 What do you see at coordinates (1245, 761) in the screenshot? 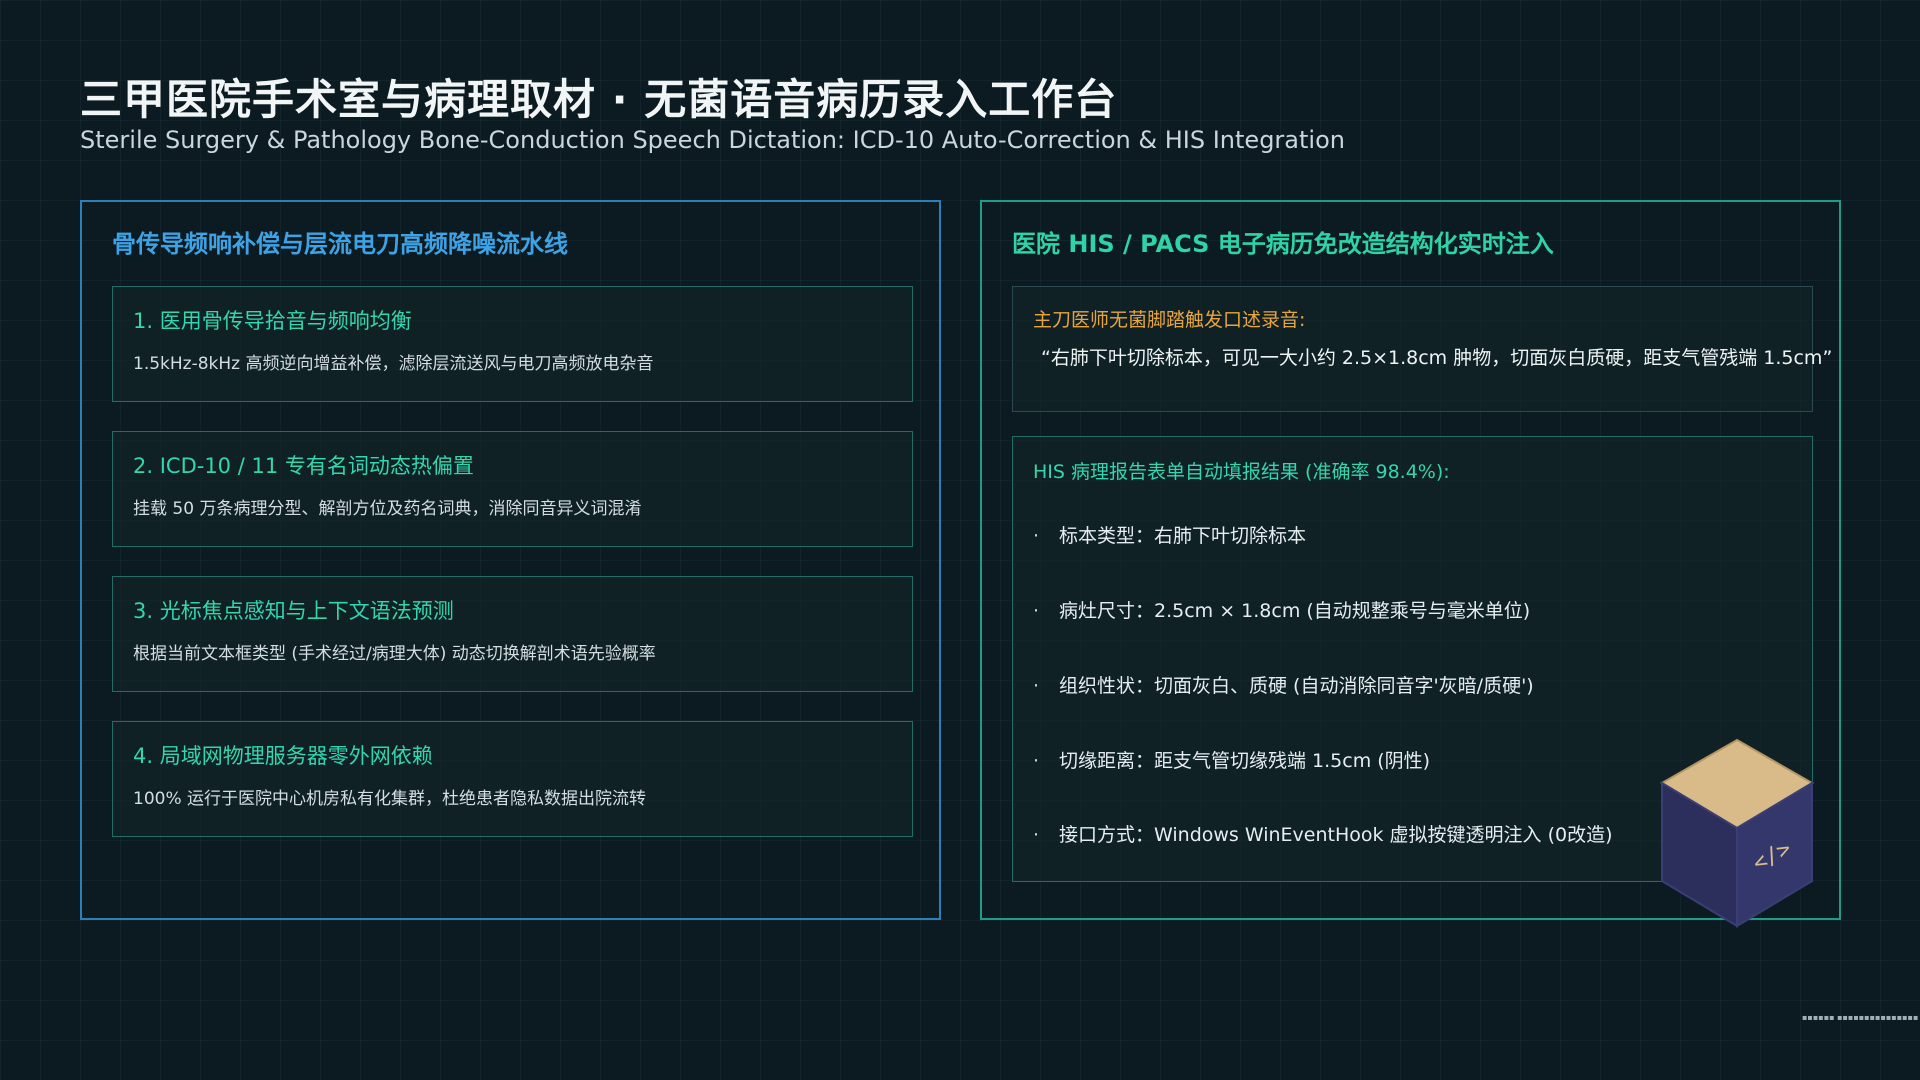
I see `result-item-text: 切缘距离：距支气管切缘残端 1.5cm (阴性)` at bounding box center [1245, 761].